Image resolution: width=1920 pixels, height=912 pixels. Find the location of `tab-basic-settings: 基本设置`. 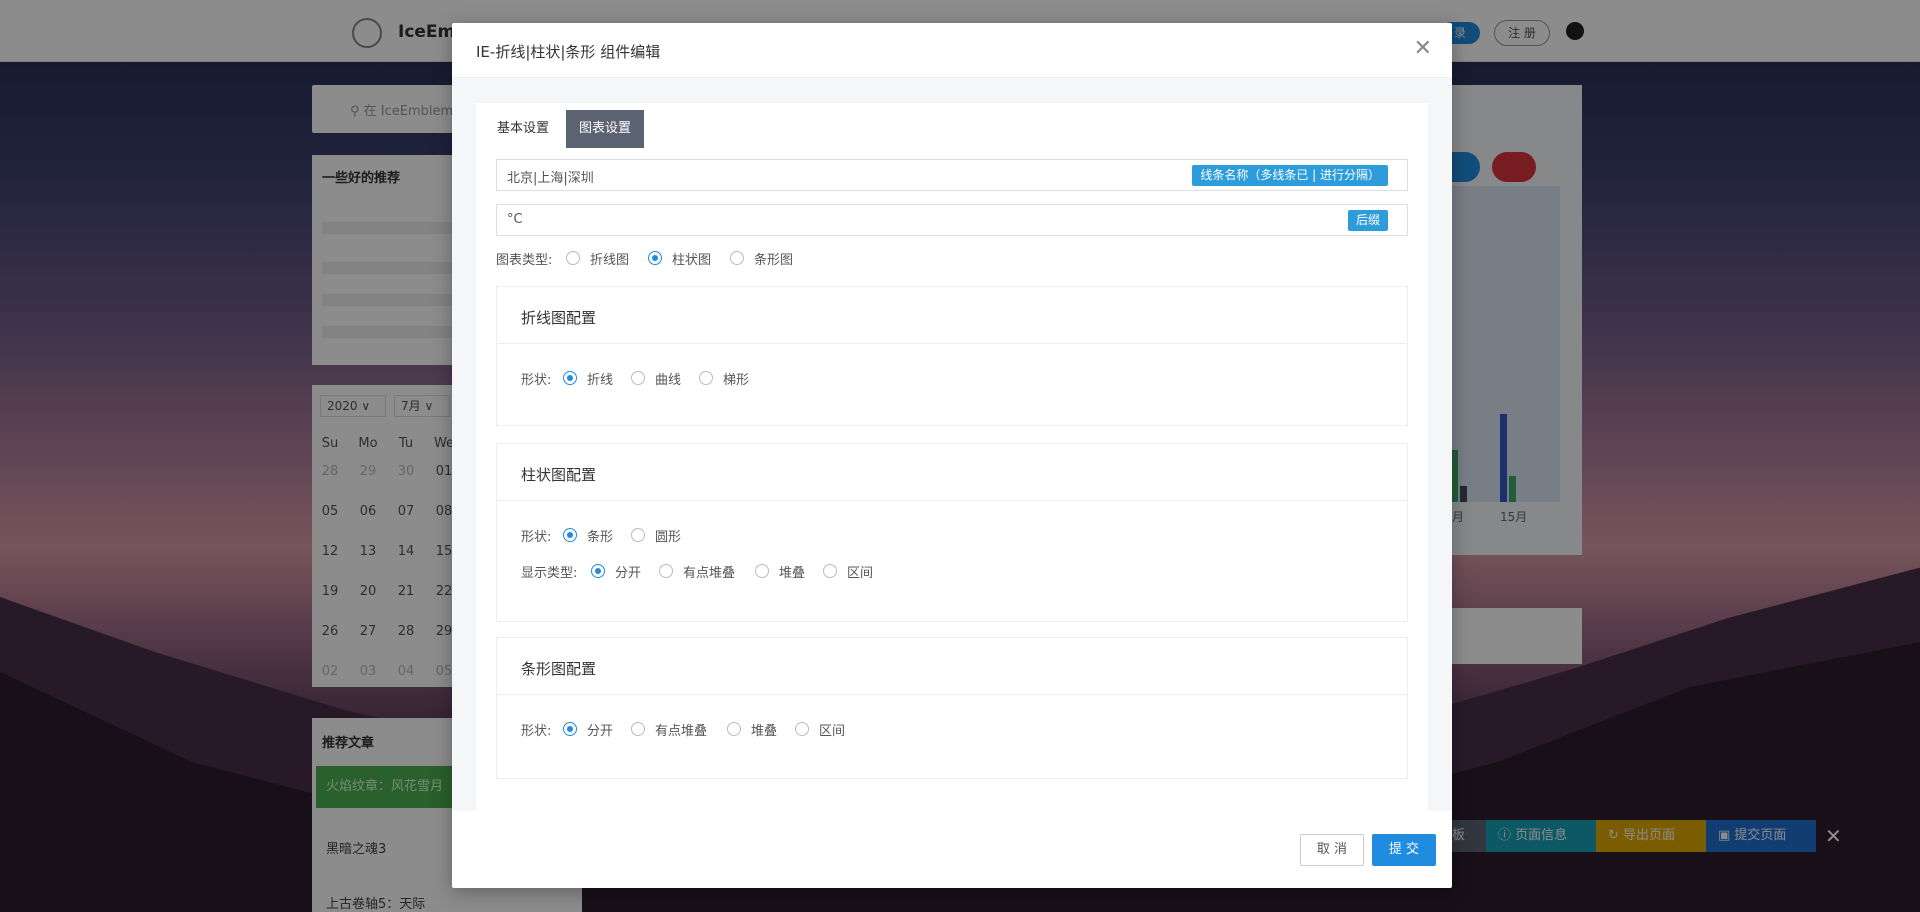

tab-basic-settings: 基本设置 is located at coordinates (523, 129).